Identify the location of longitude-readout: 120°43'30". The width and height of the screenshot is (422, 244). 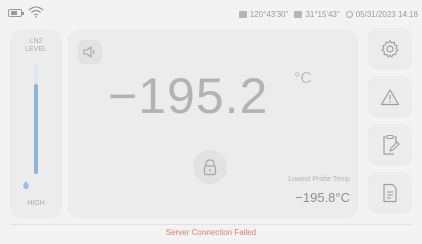
(263, 14).